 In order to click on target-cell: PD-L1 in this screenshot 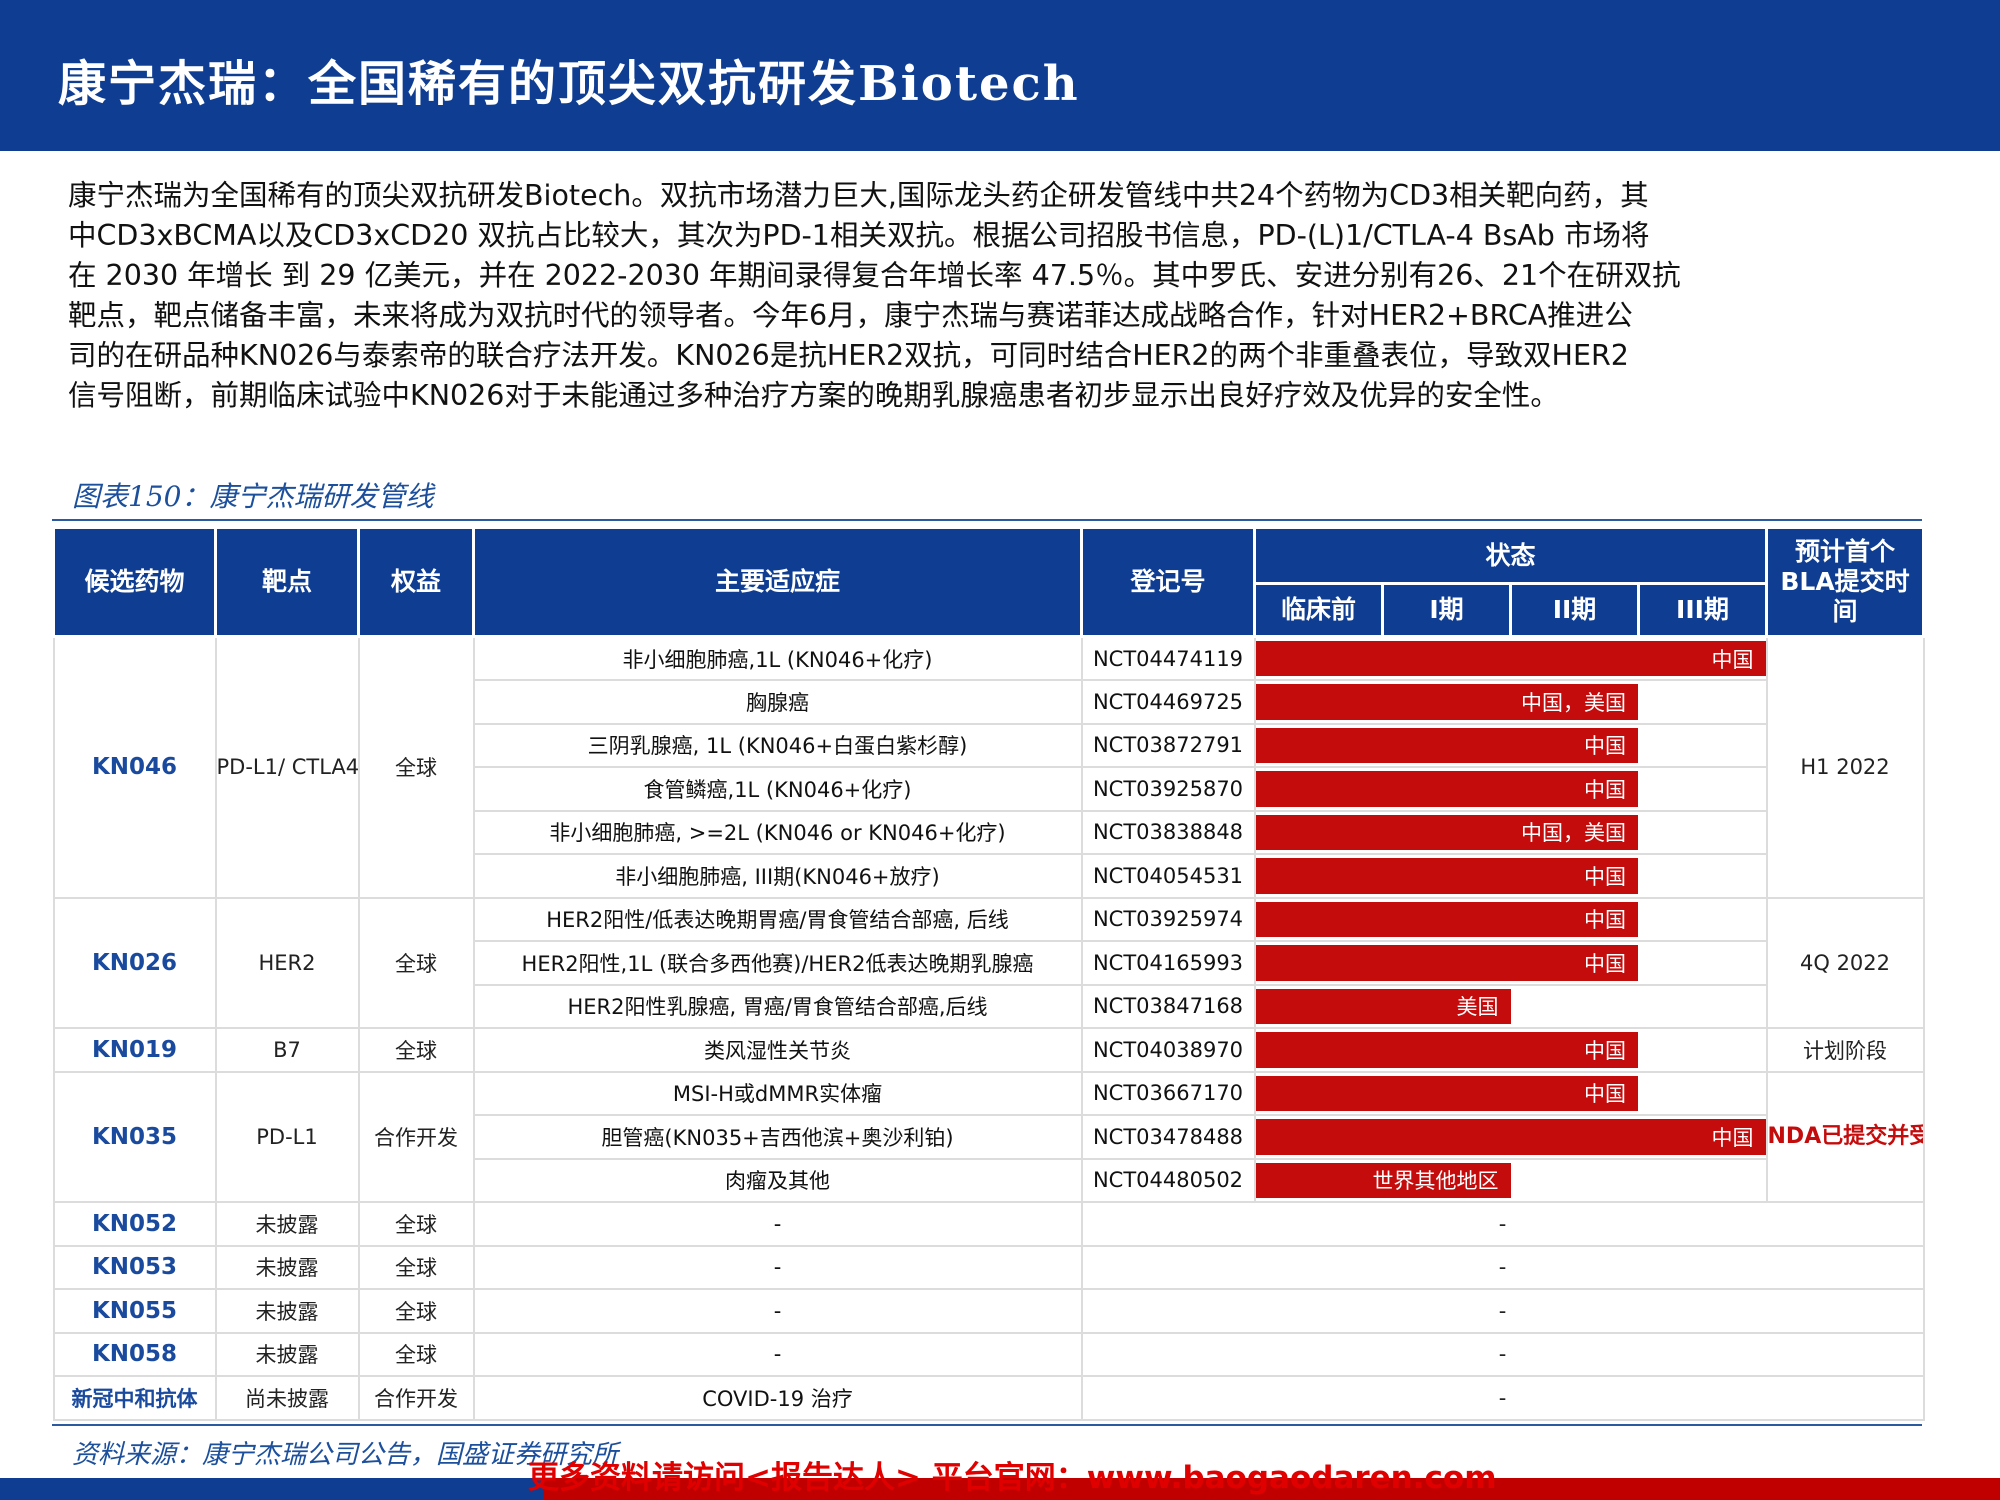, I will do `click(287, 1136)`.